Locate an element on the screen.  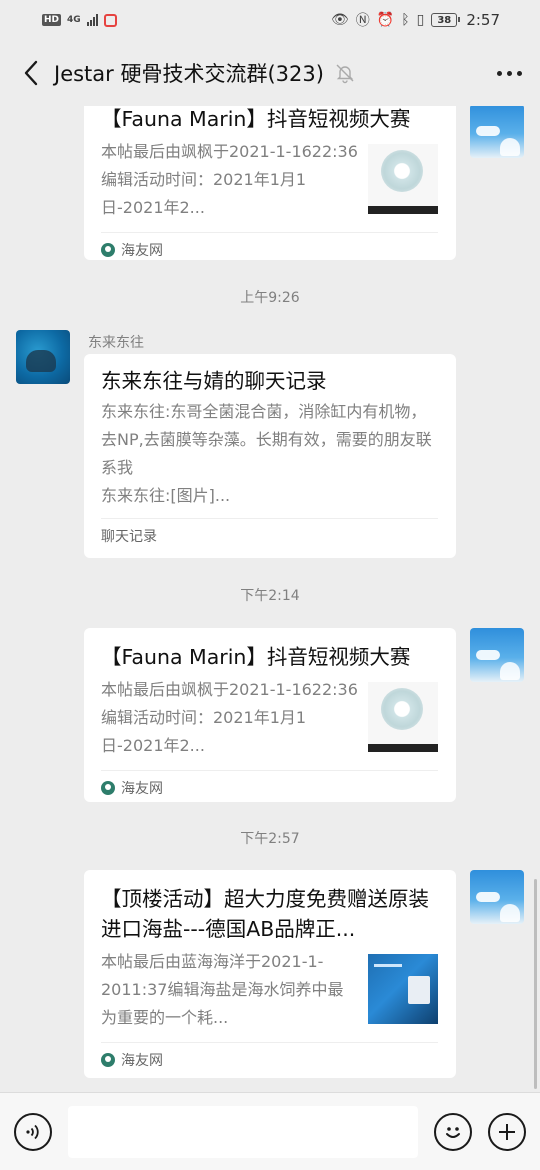
emoji-button is located at coordinates (453, 1131).